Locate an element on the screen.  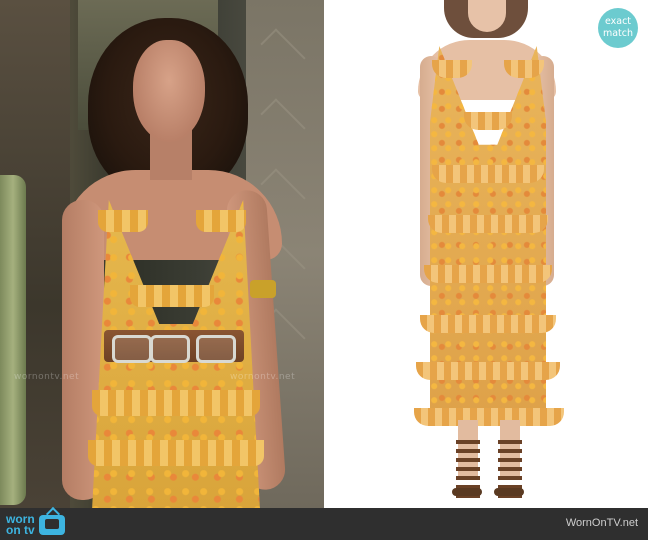
wornontv-logo: worn on tv is located at coordinates (35, 525).